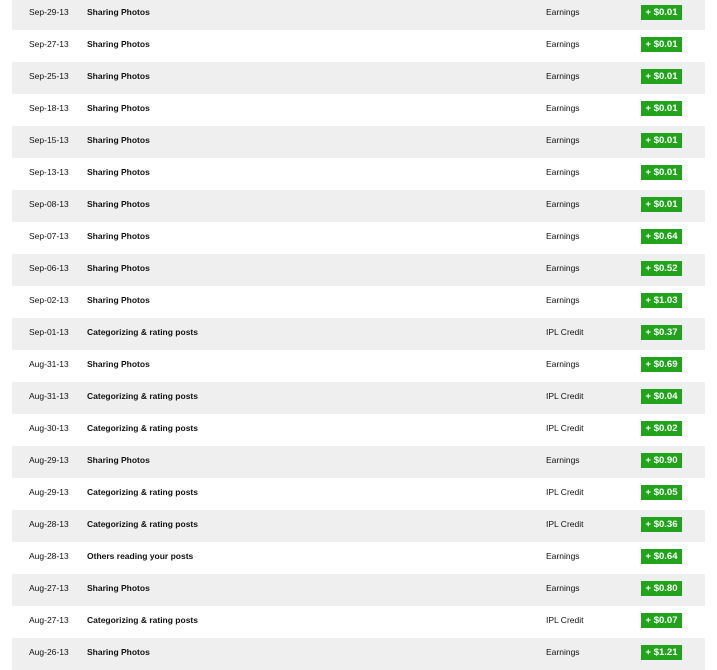 Image resolution: width=717 pixels, height=670 pixels. What do you see at coordinates (358, 654) in the screenshot?
I see `transaction-row: Aug-26-13 Sharing Photos Earnings + $1.21` at bounding box center [358, 654].